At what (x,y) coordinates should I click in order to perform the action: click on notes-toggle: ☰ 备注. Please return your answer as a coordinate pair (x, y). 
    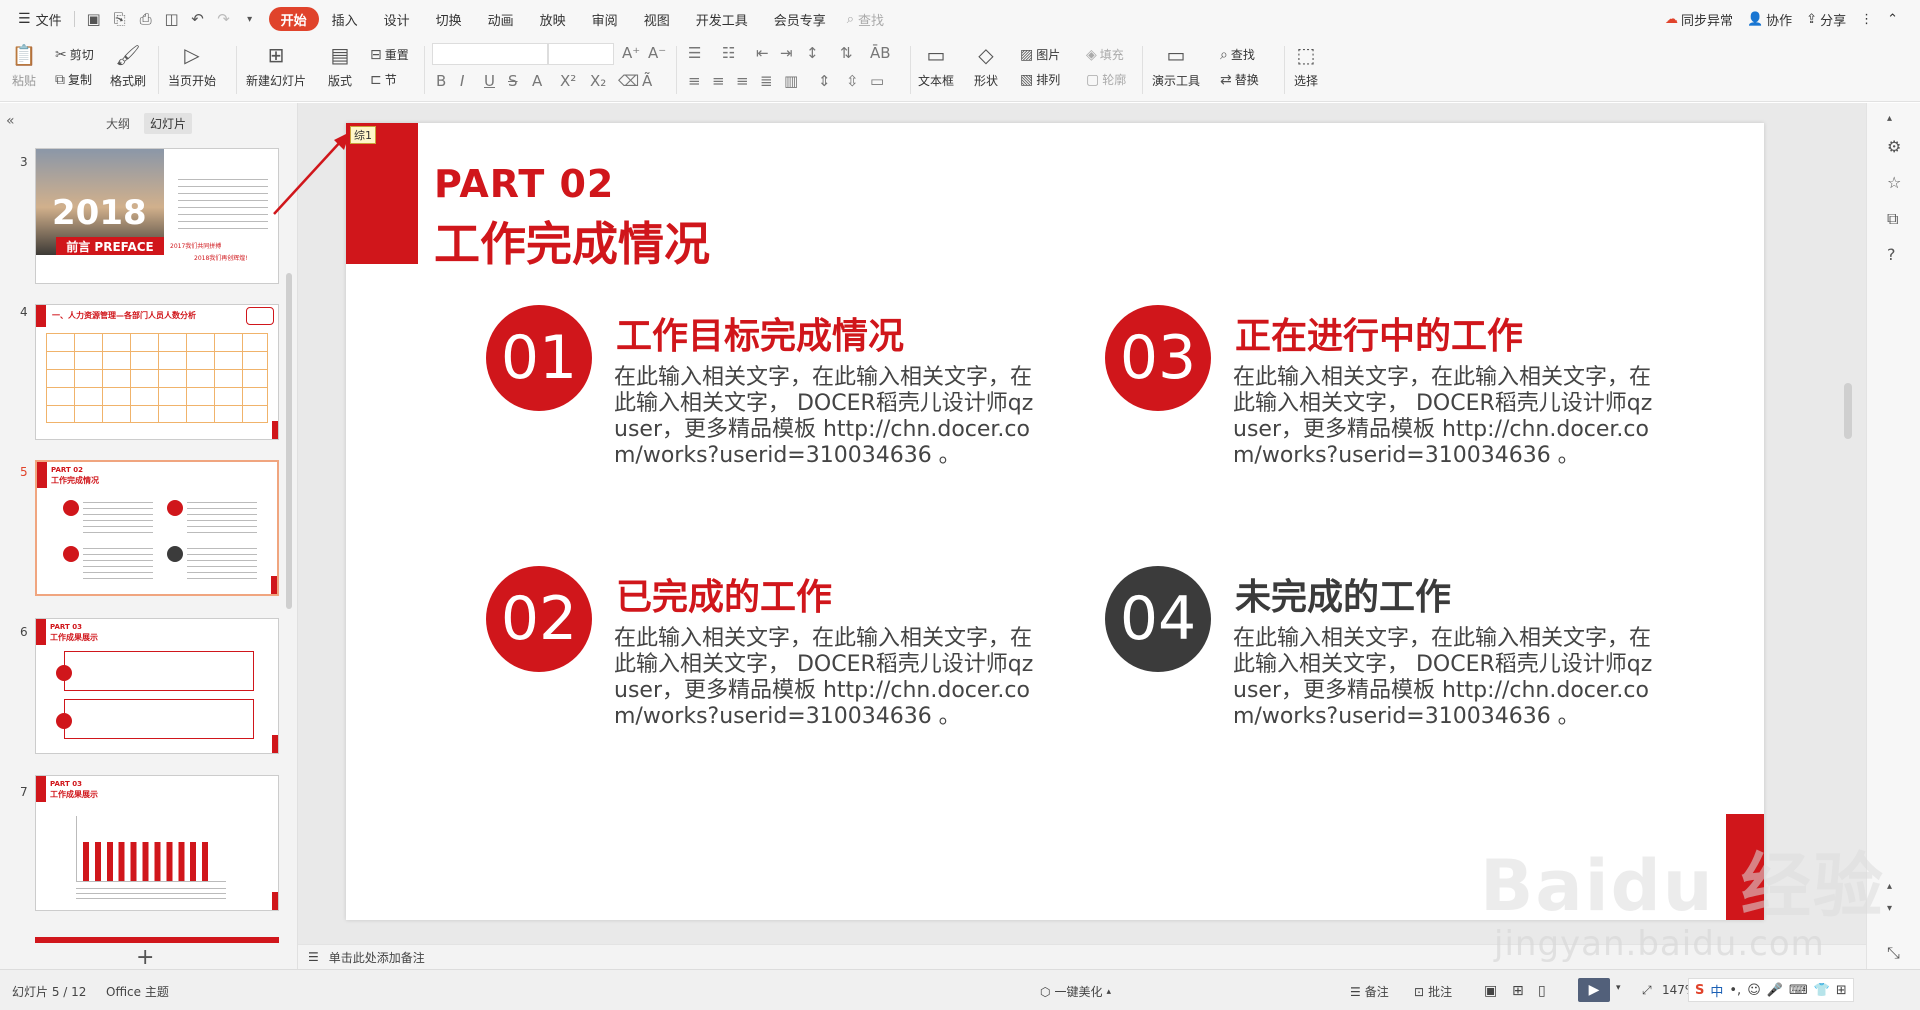
    Looking at the image, I should click on (1369, 991).